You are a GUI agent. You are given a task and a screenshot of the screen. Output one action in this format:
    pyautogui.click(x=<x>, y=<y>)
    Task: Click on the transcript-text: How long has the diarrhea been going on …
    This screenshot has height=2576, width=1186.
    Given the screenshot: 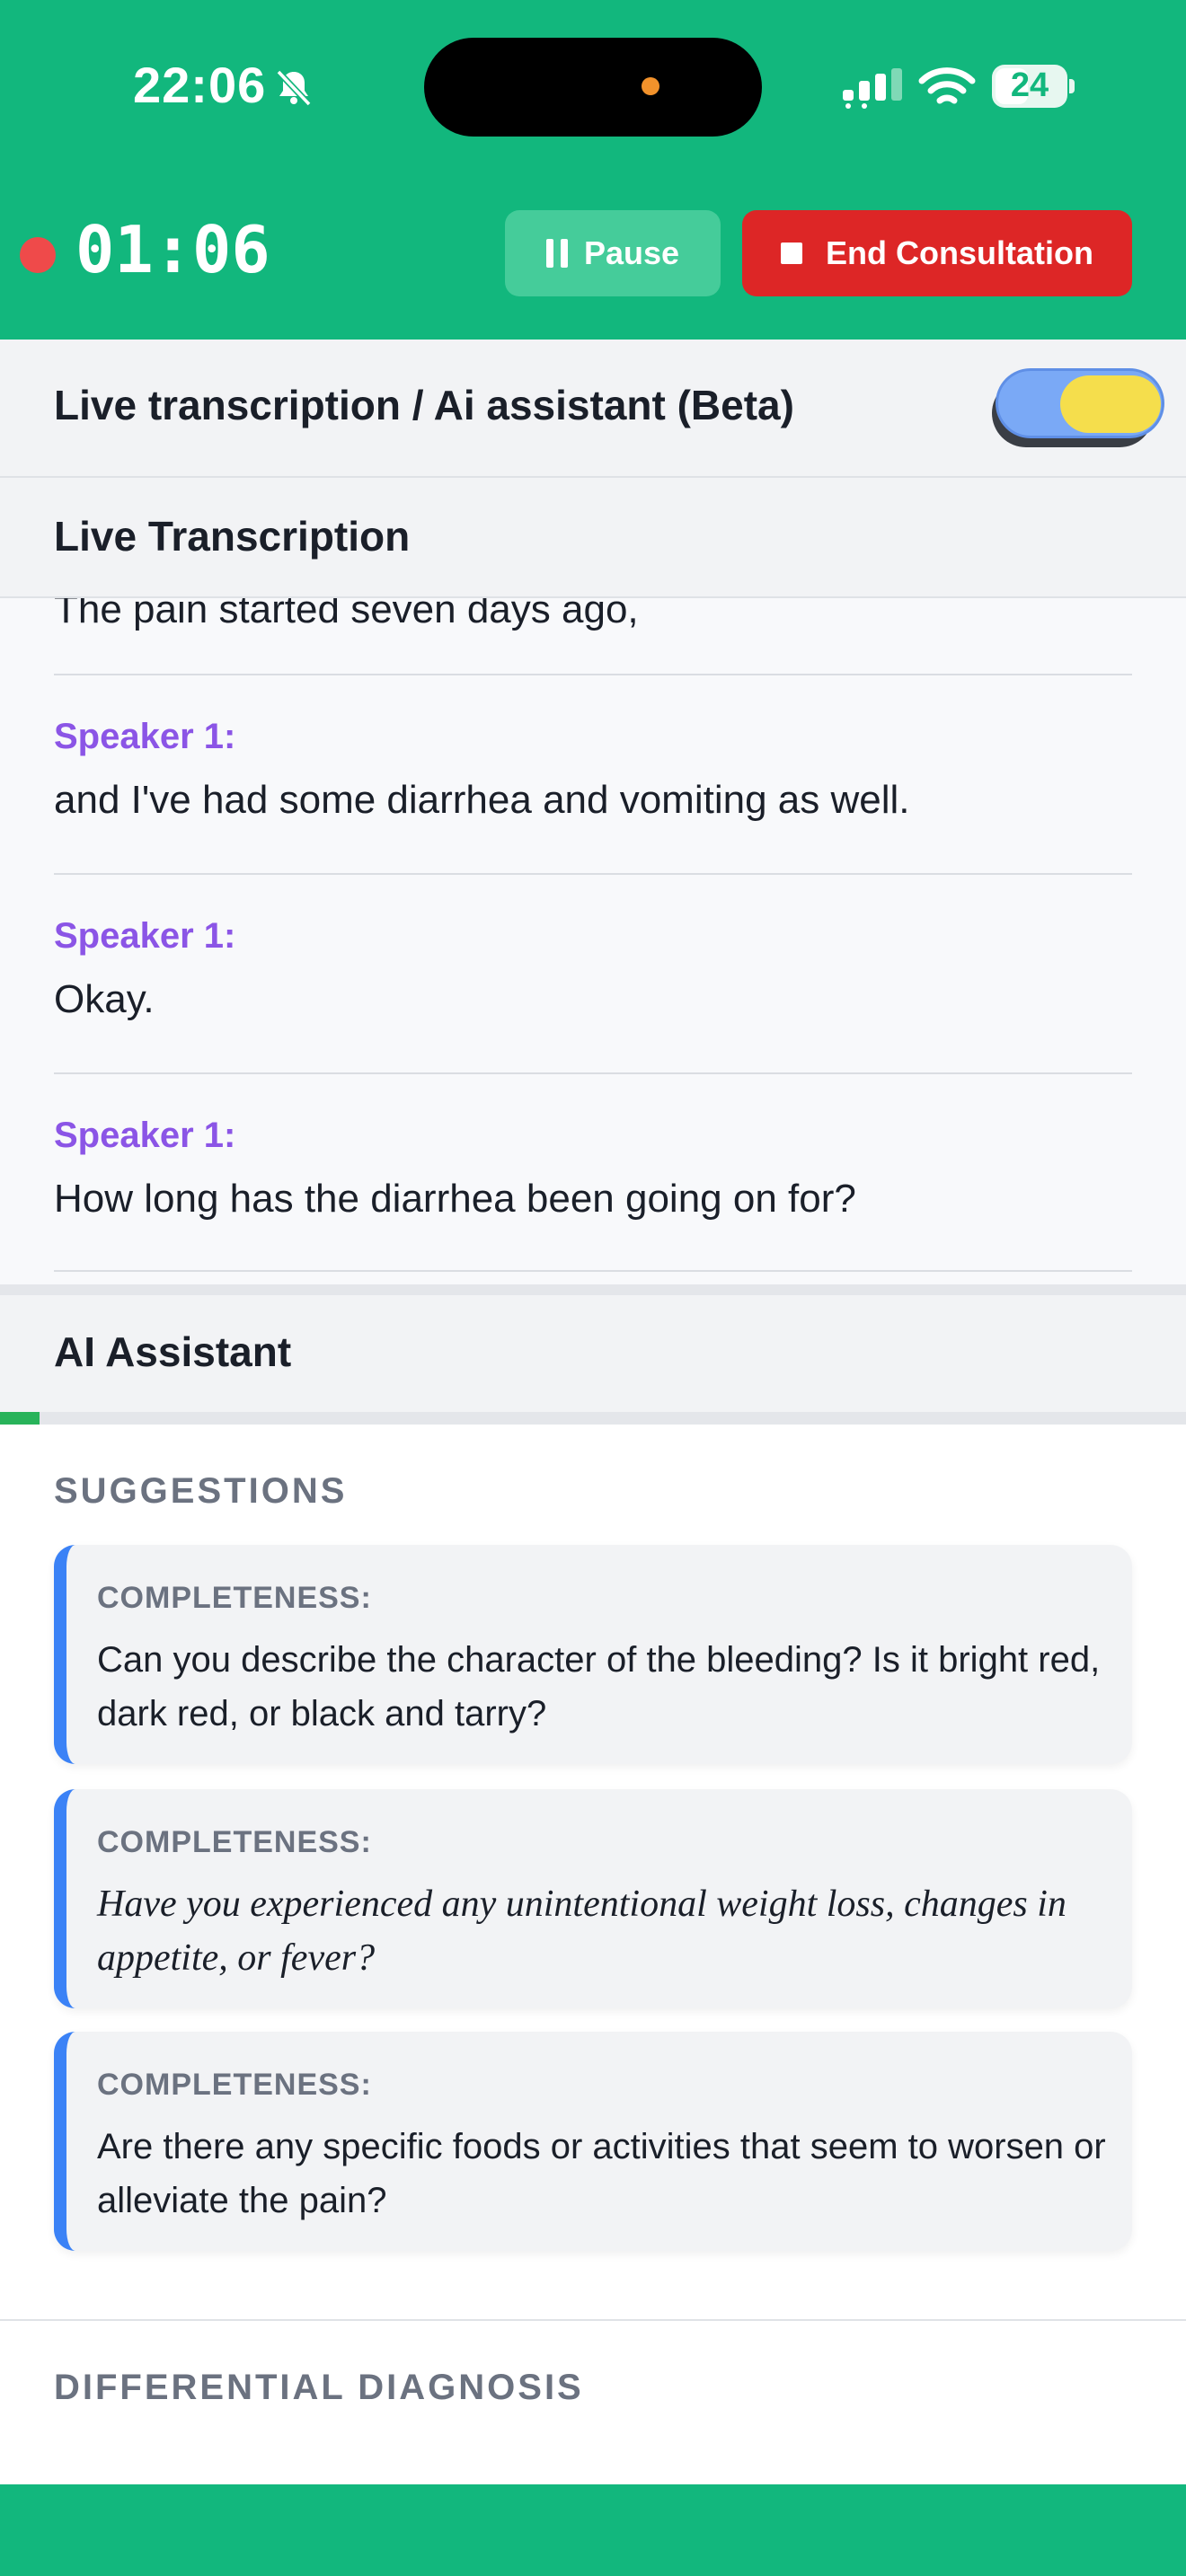 What is the action you would take?
    pyautogui.click(x=455, y=1199)
    